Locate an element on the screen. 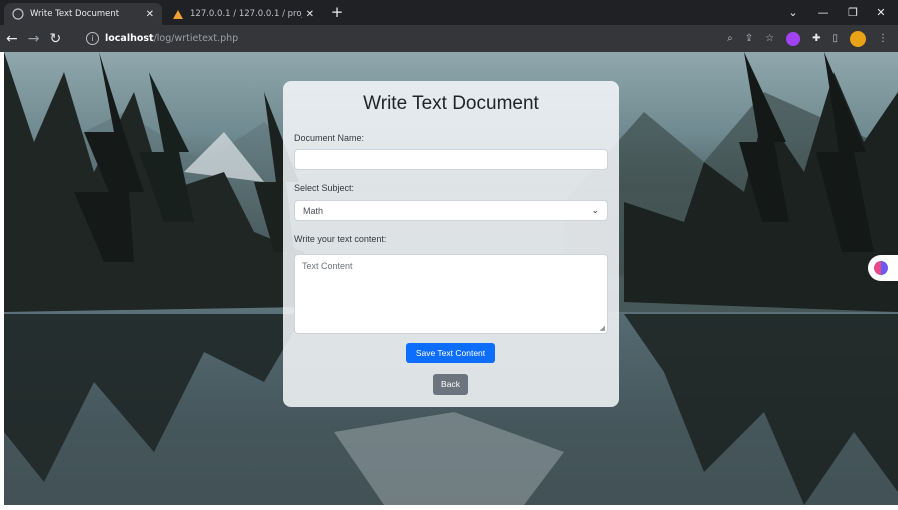 The width and height of the screenshot is (898, 510). forward-arrow-icon: → is located at coordinates (34, 39).